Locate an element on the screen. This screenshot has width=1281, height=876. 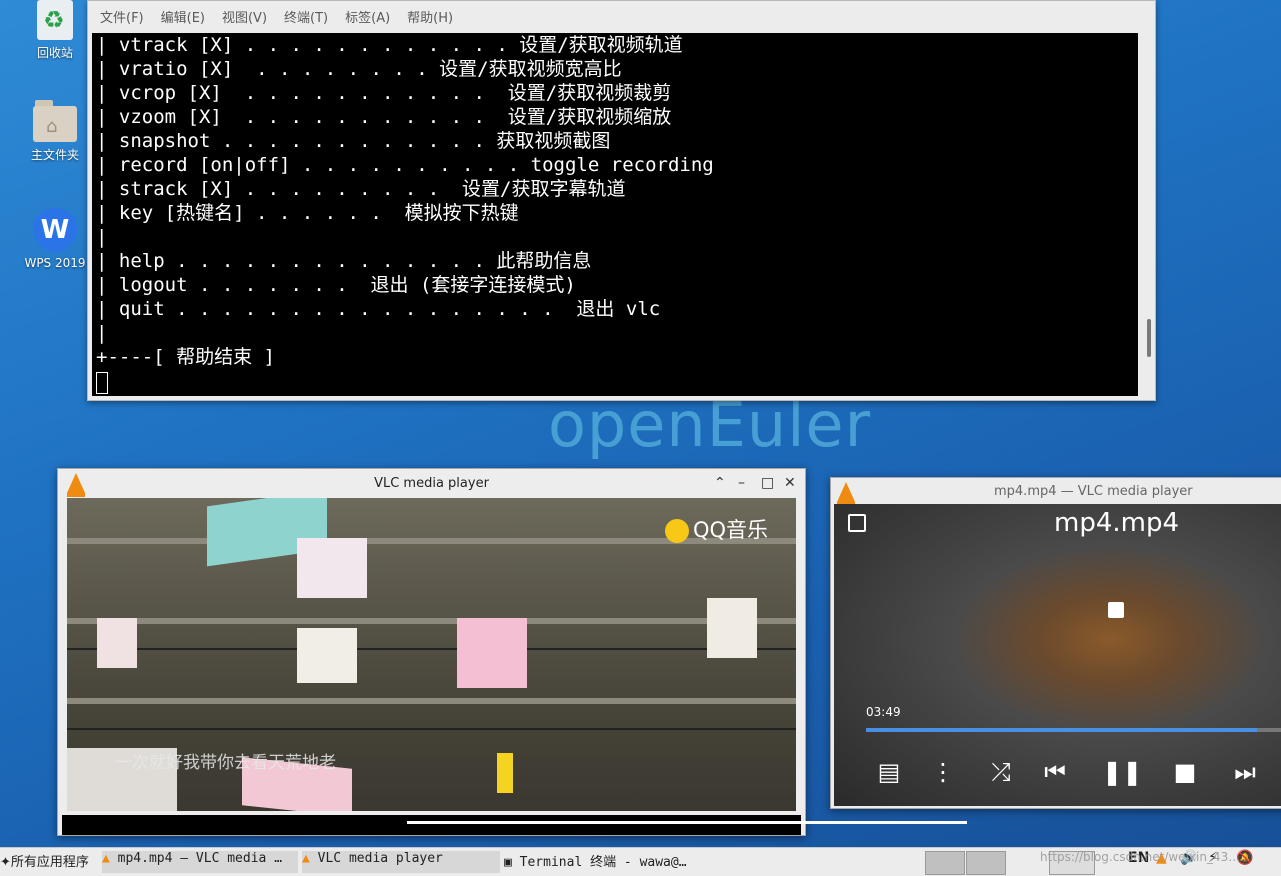
qq-music-text: QQ音乐 is located at coordinates (730, 530).